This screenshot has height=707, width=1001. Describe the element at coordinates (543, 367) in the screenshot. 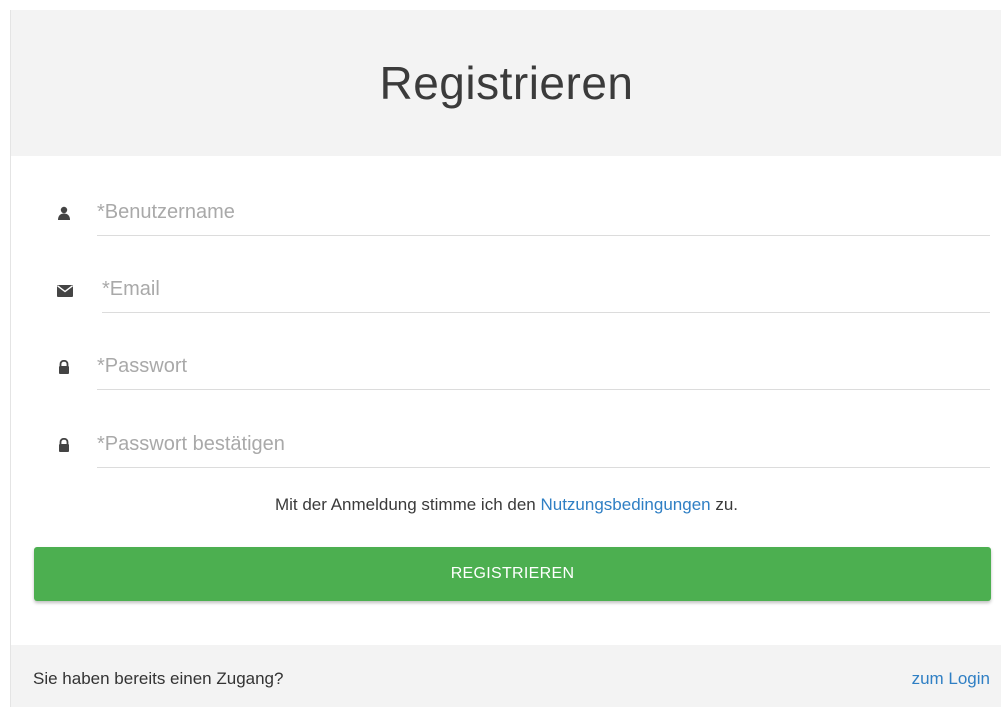

I see `password-input` at that location.